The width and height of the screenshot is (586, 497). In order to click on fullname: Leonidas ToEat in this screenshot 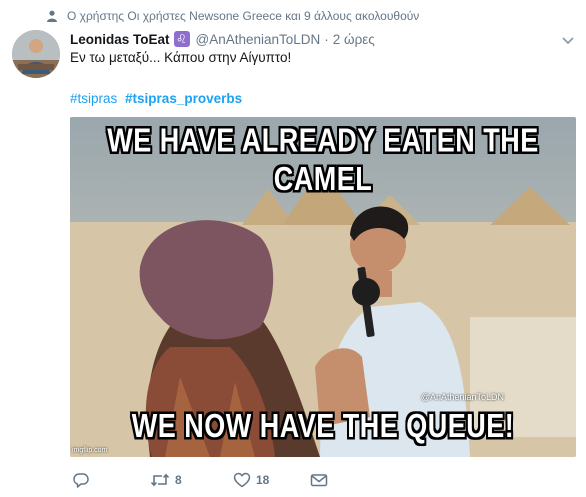, I will do `click(120, 39)`.